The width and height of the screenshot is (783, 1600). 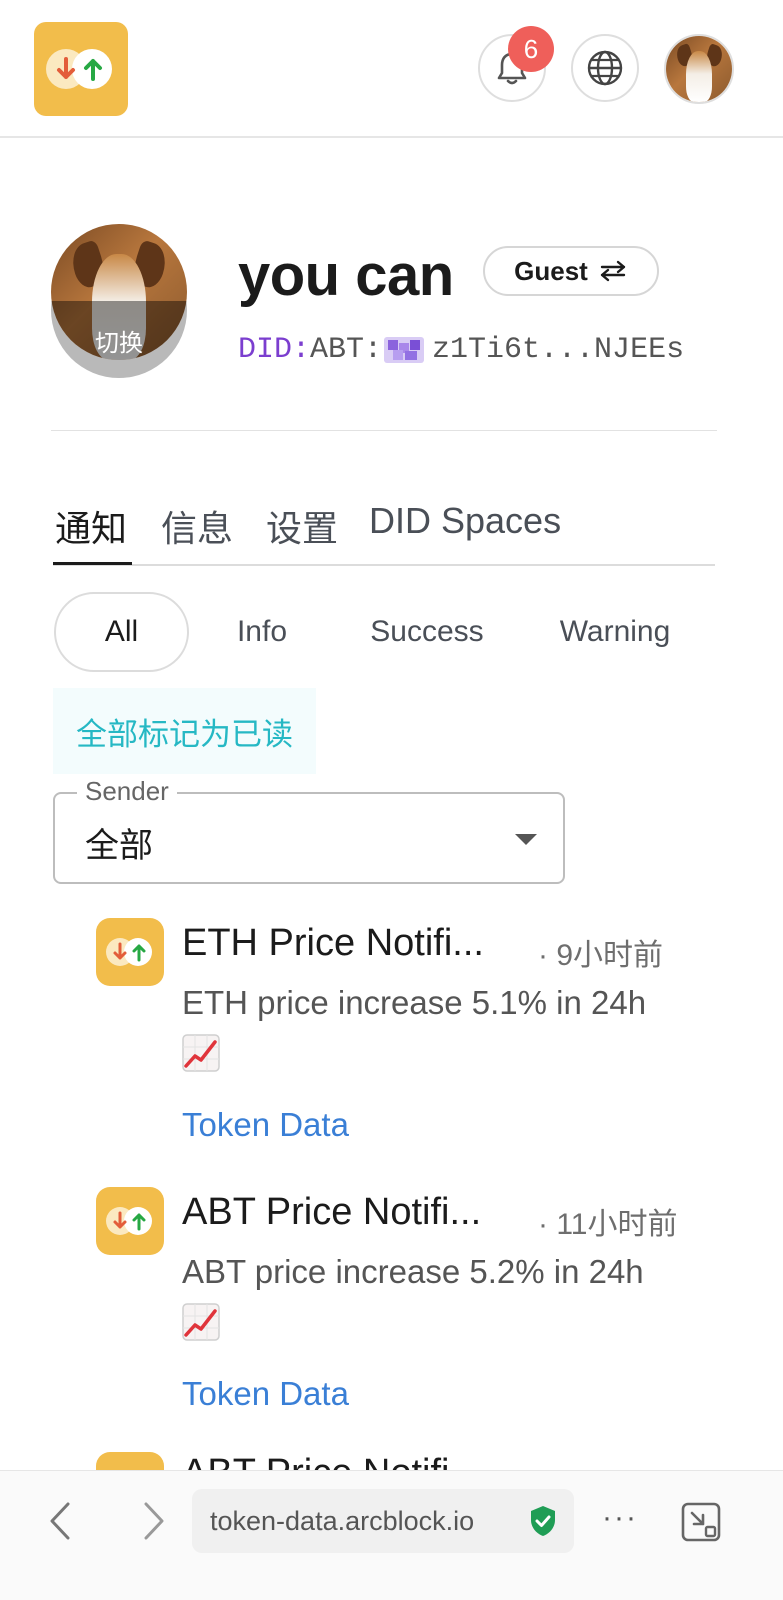 I want to click on filter-success: Success, so click(x=427, y=632).